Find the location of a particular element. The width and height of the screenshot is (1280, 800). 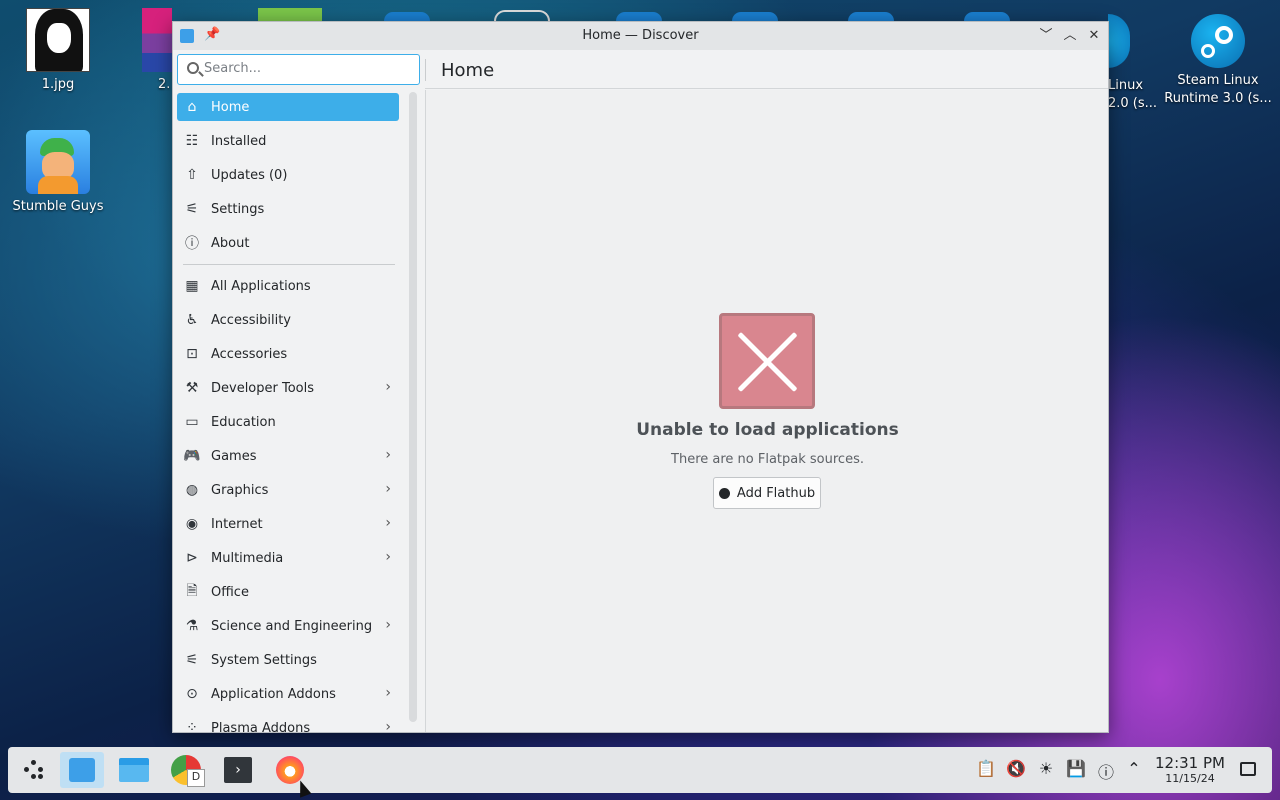

search-field is located at coordinates (298, 69).